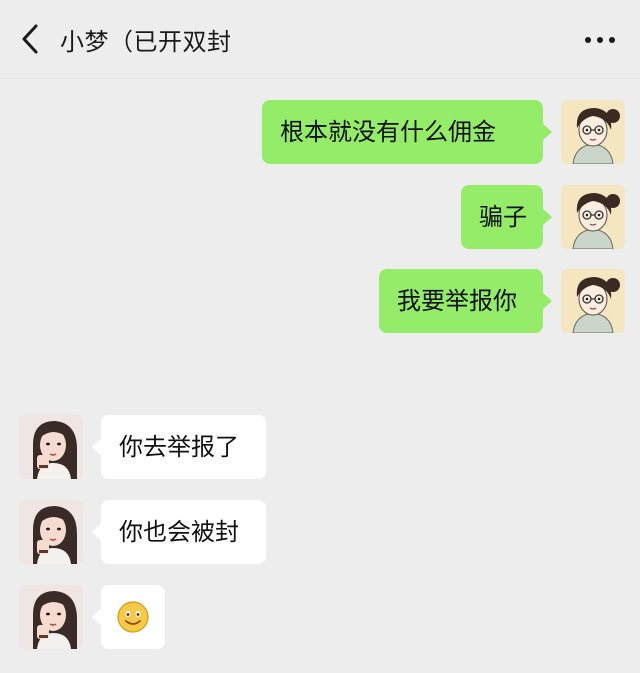 The image size is (640, 673). I want to click on back-button, so click(32, 39).